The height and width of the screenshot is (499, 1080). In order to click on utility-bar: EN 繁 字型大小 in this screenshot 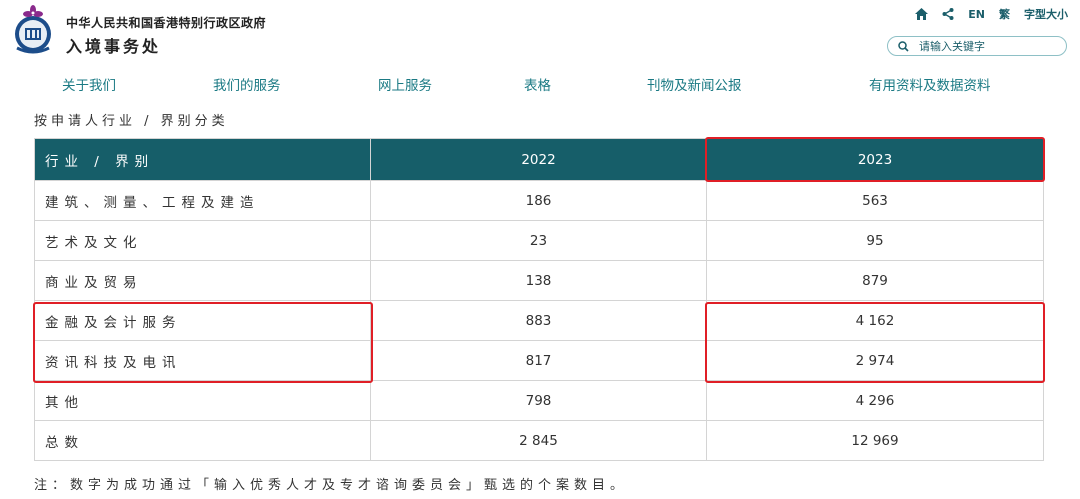, I will do `click(984, 14)`.